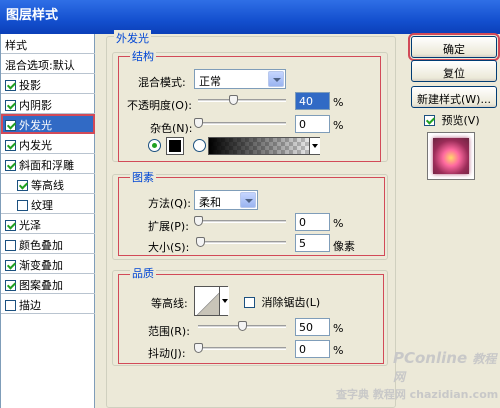 The width and height of the screenshot is (500, 408). Describe the element at coordinates (30, 85) in the screenshot. I see `style-list-item-label: 投影` at that location.